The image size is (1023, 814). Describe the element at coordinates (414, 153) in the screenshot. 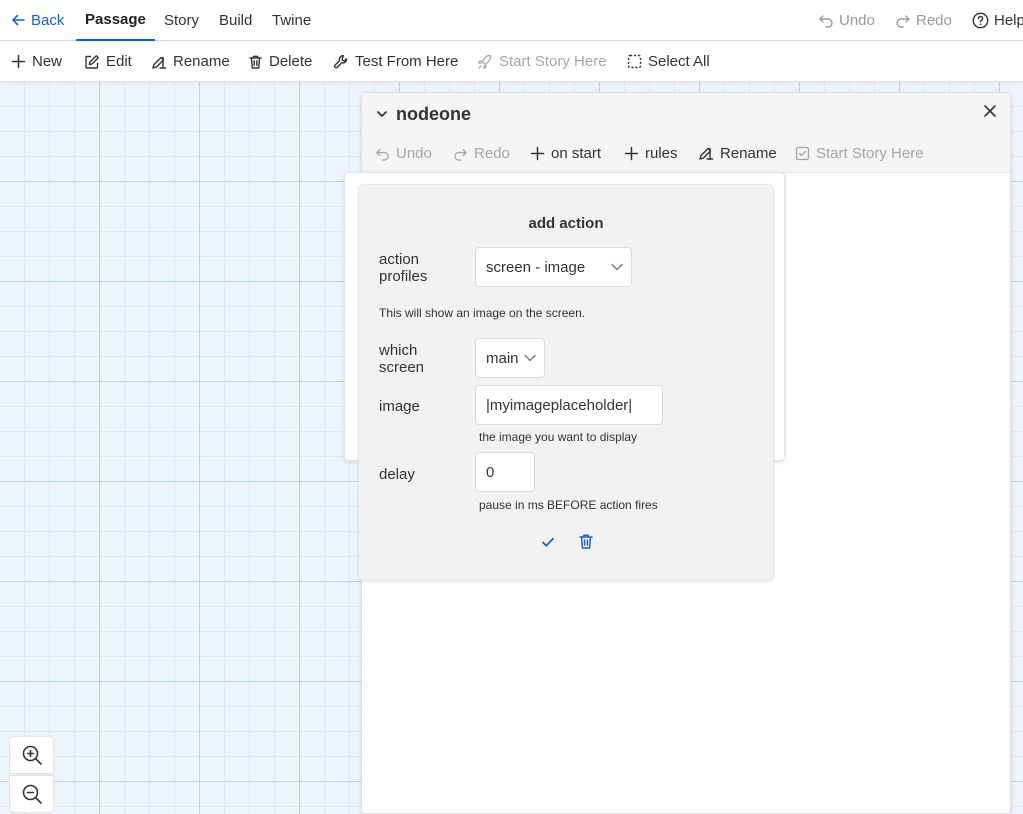

I see `dialog-undo-label: Undo` at that location.